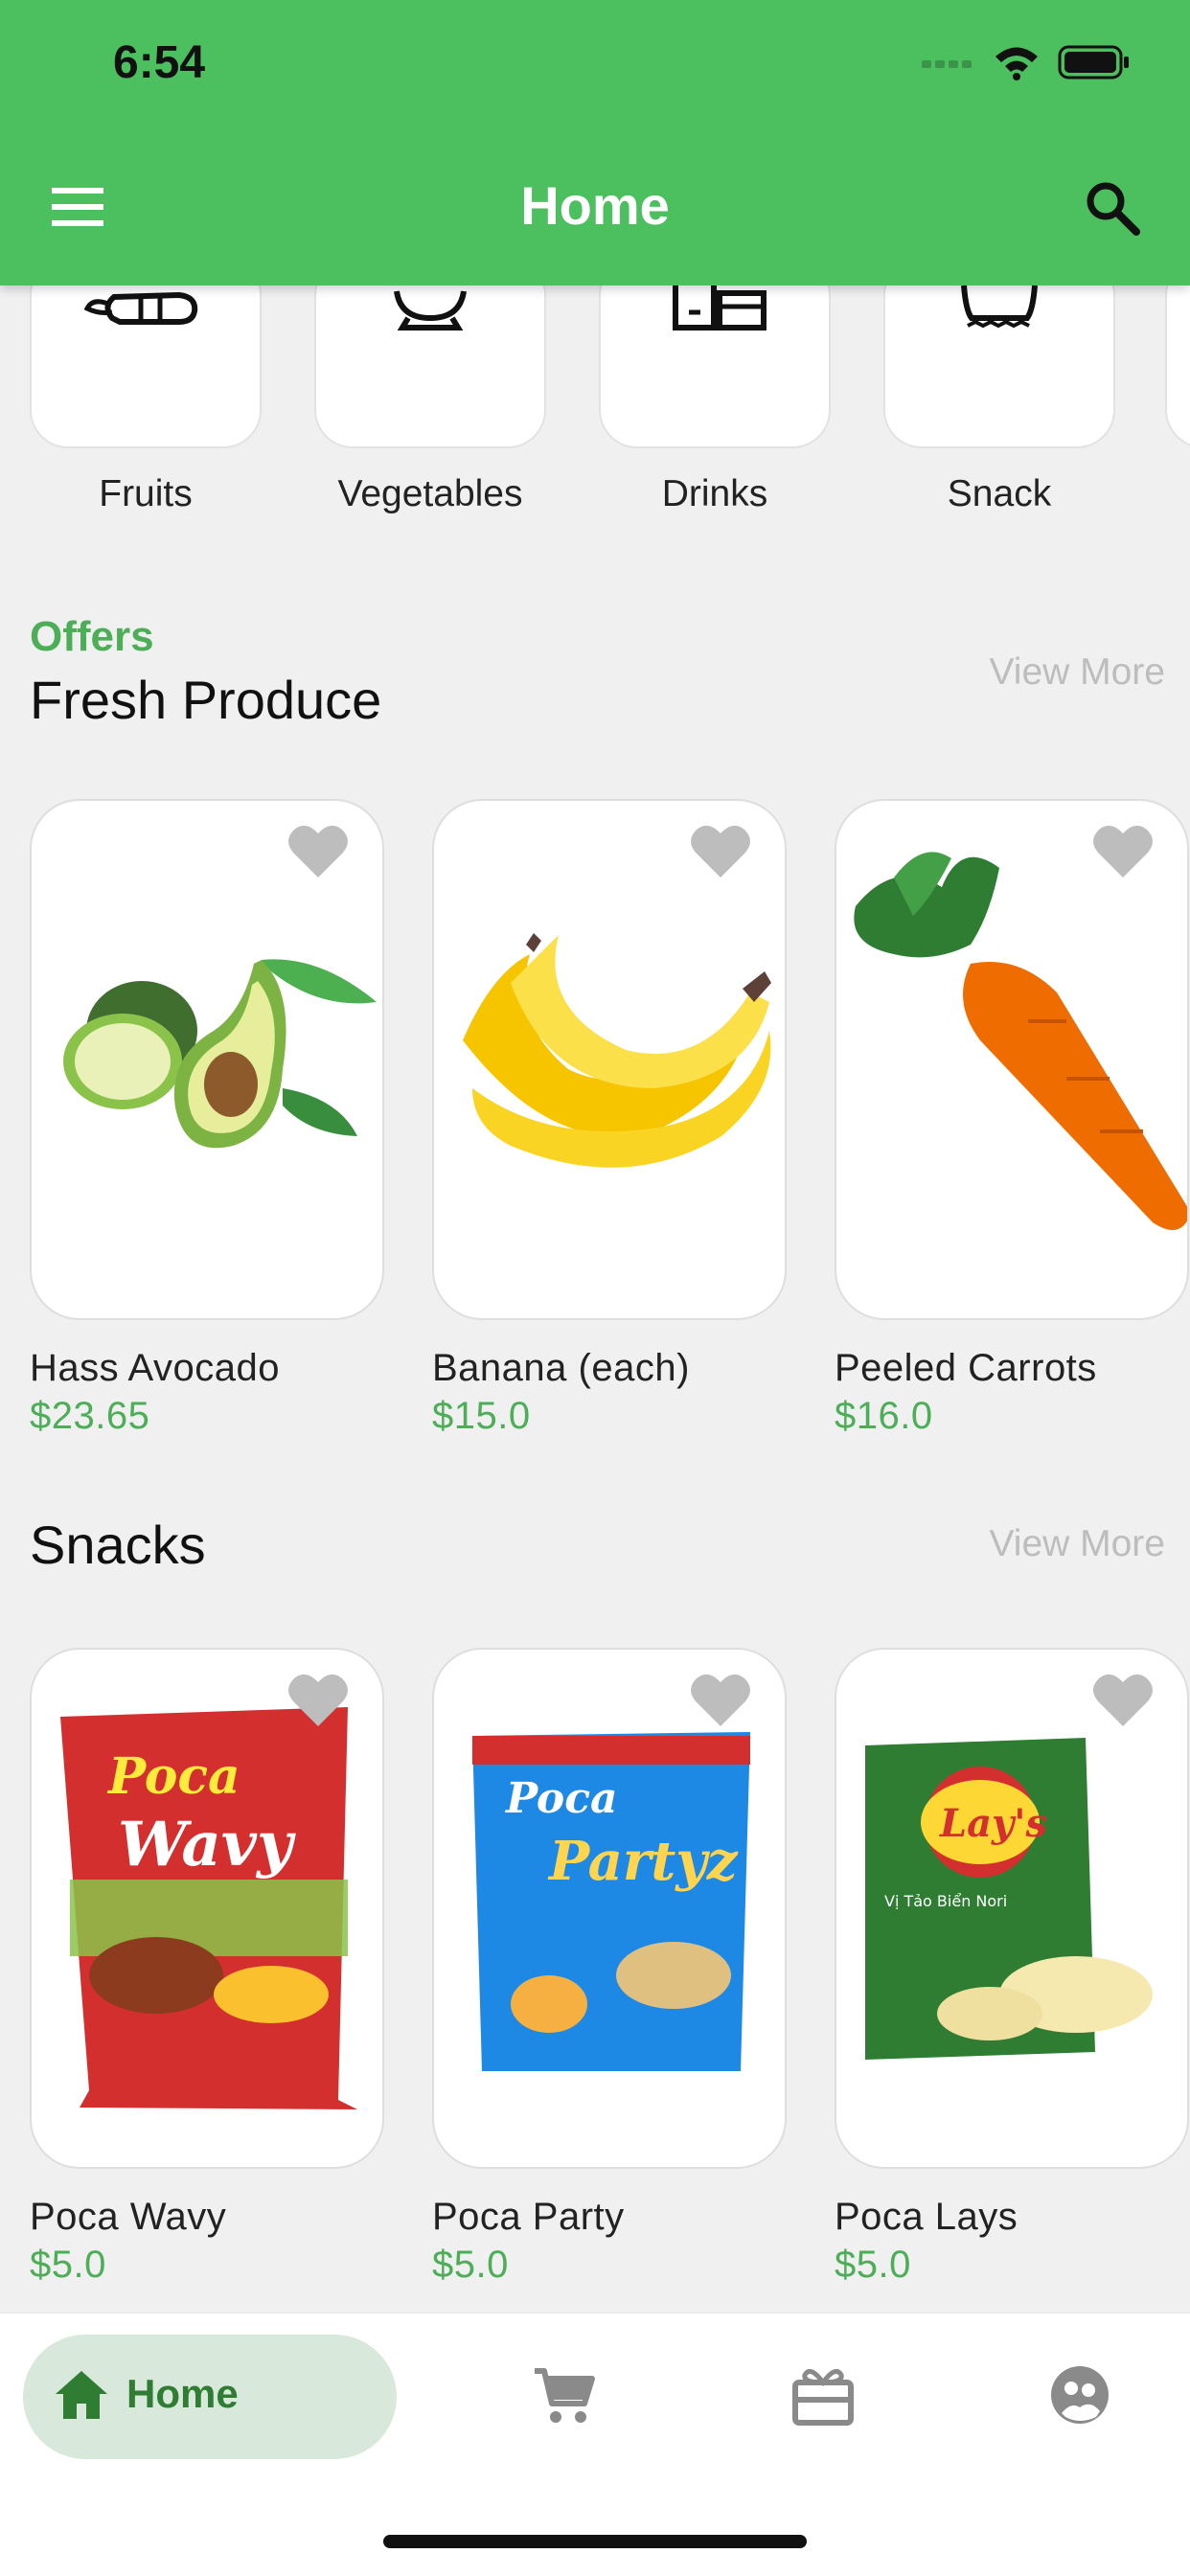 This screenshot has width=1190, height=2576. Describe the element at coordinates (430, 493) in the screenshot. I see `category-label-vegetables: Vegetables` at that location.